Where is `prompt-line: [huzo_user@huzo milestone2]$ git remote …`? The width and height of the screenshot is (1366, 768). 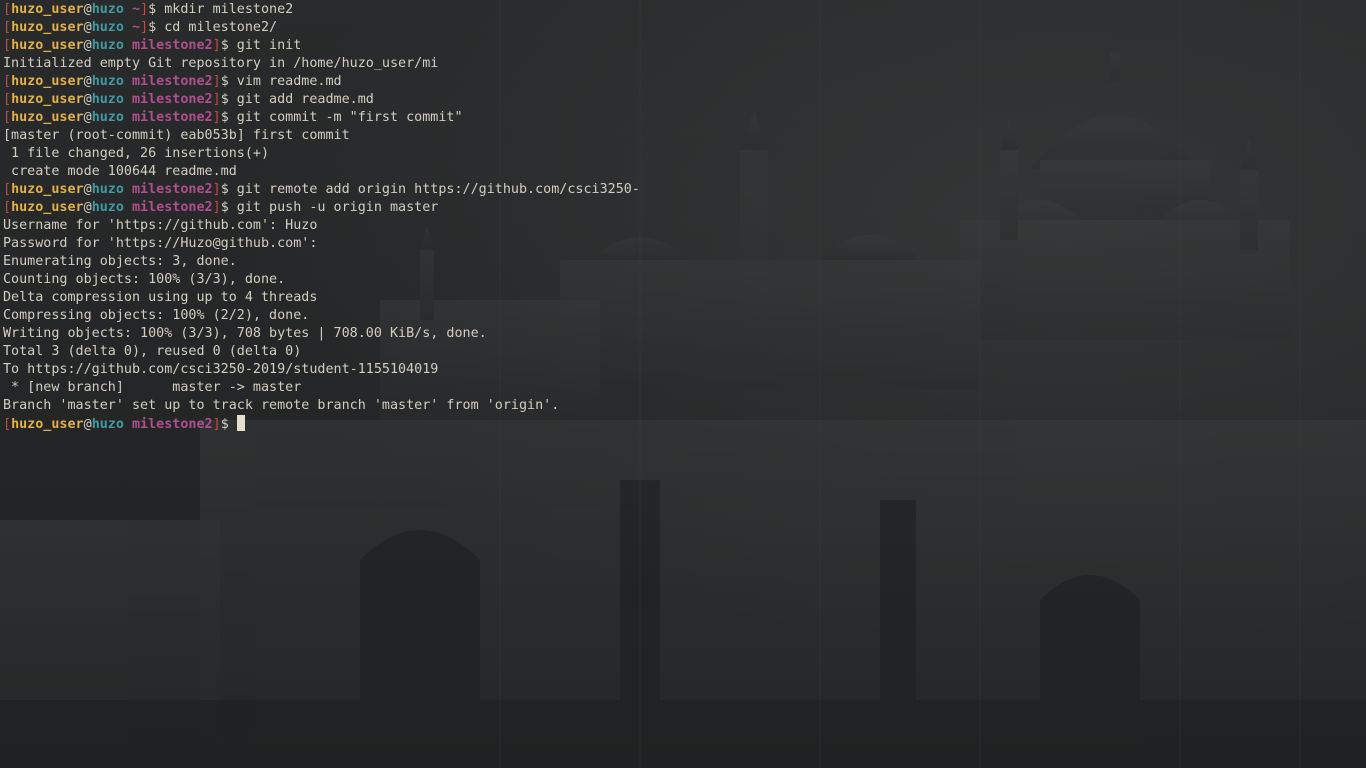
prompt-line: [huzo_user@huzo milestone2]$ git remote … is located at coordinates (683, 190).